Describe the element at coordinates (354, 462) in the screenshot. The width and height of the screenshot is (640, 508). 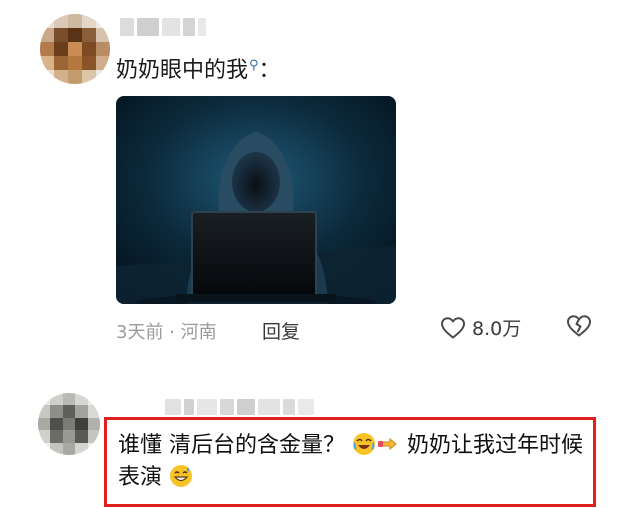
I see `comment-text: 谁懂 清后台的含金量？ 奶奶让我过年时候表演` at that location.